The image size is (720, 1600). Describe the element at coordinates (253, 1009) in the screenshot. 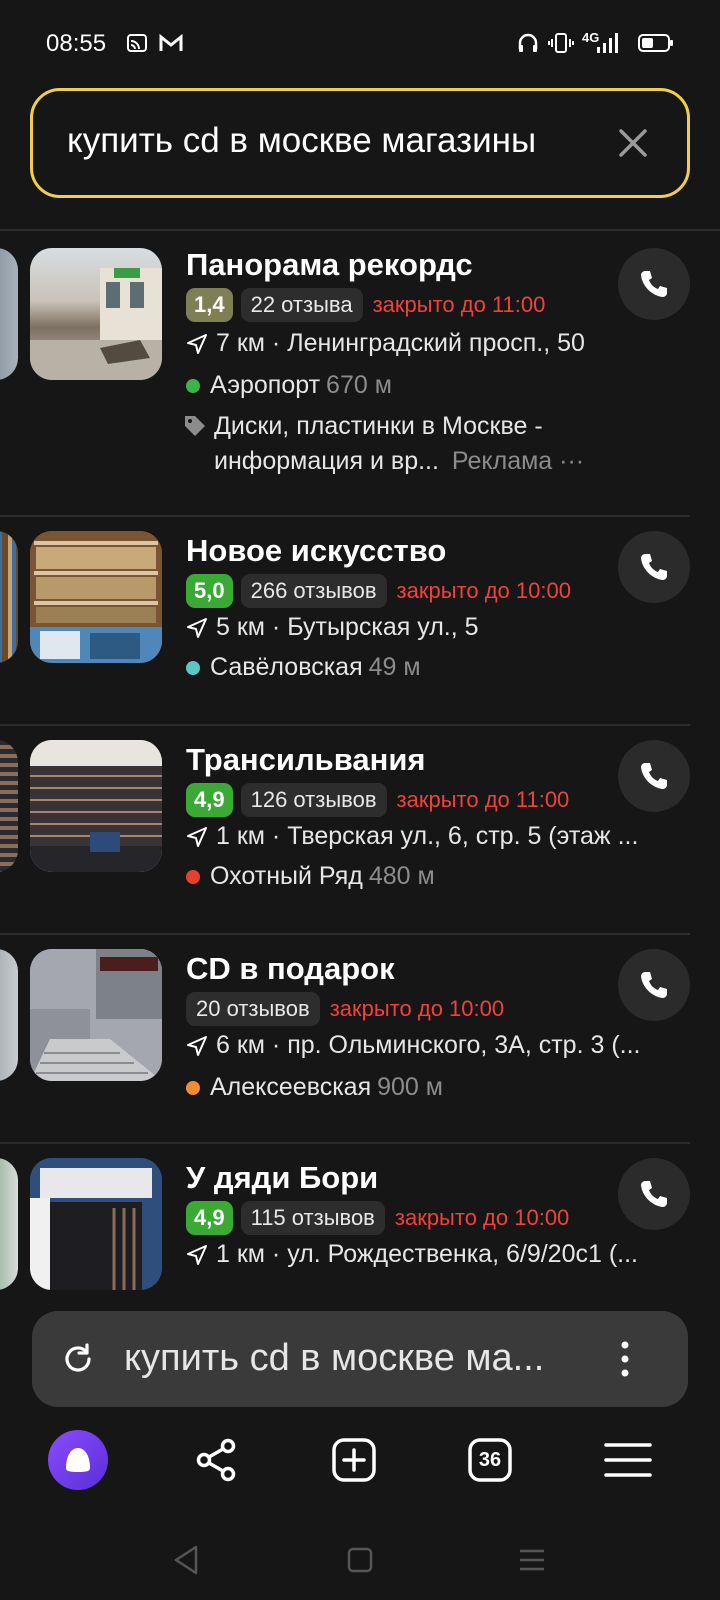

I see `reviews-badge: 20 отзывов` at that location.